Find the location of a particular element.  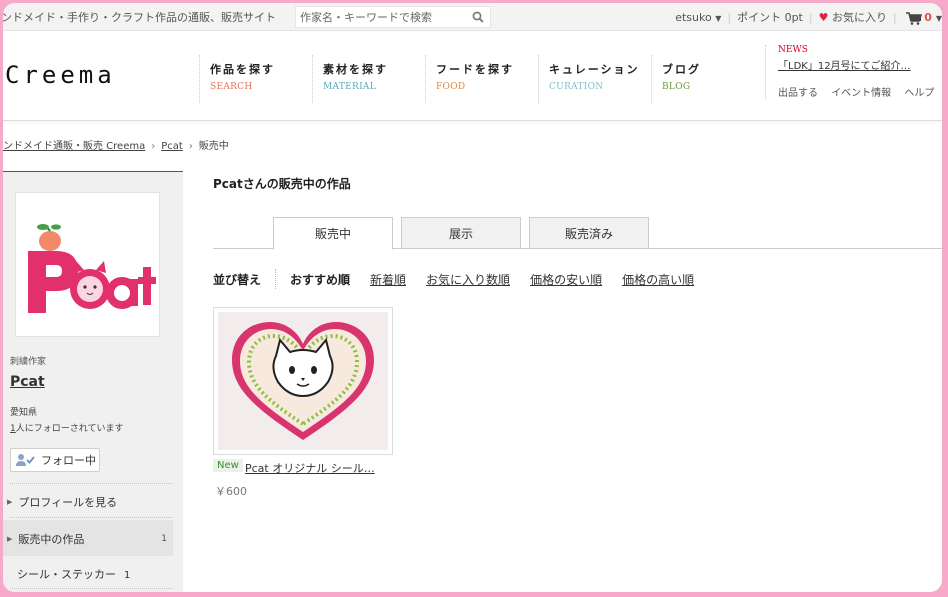

follower-count: 1人にフォローされています is located at coordinates (66, 427).